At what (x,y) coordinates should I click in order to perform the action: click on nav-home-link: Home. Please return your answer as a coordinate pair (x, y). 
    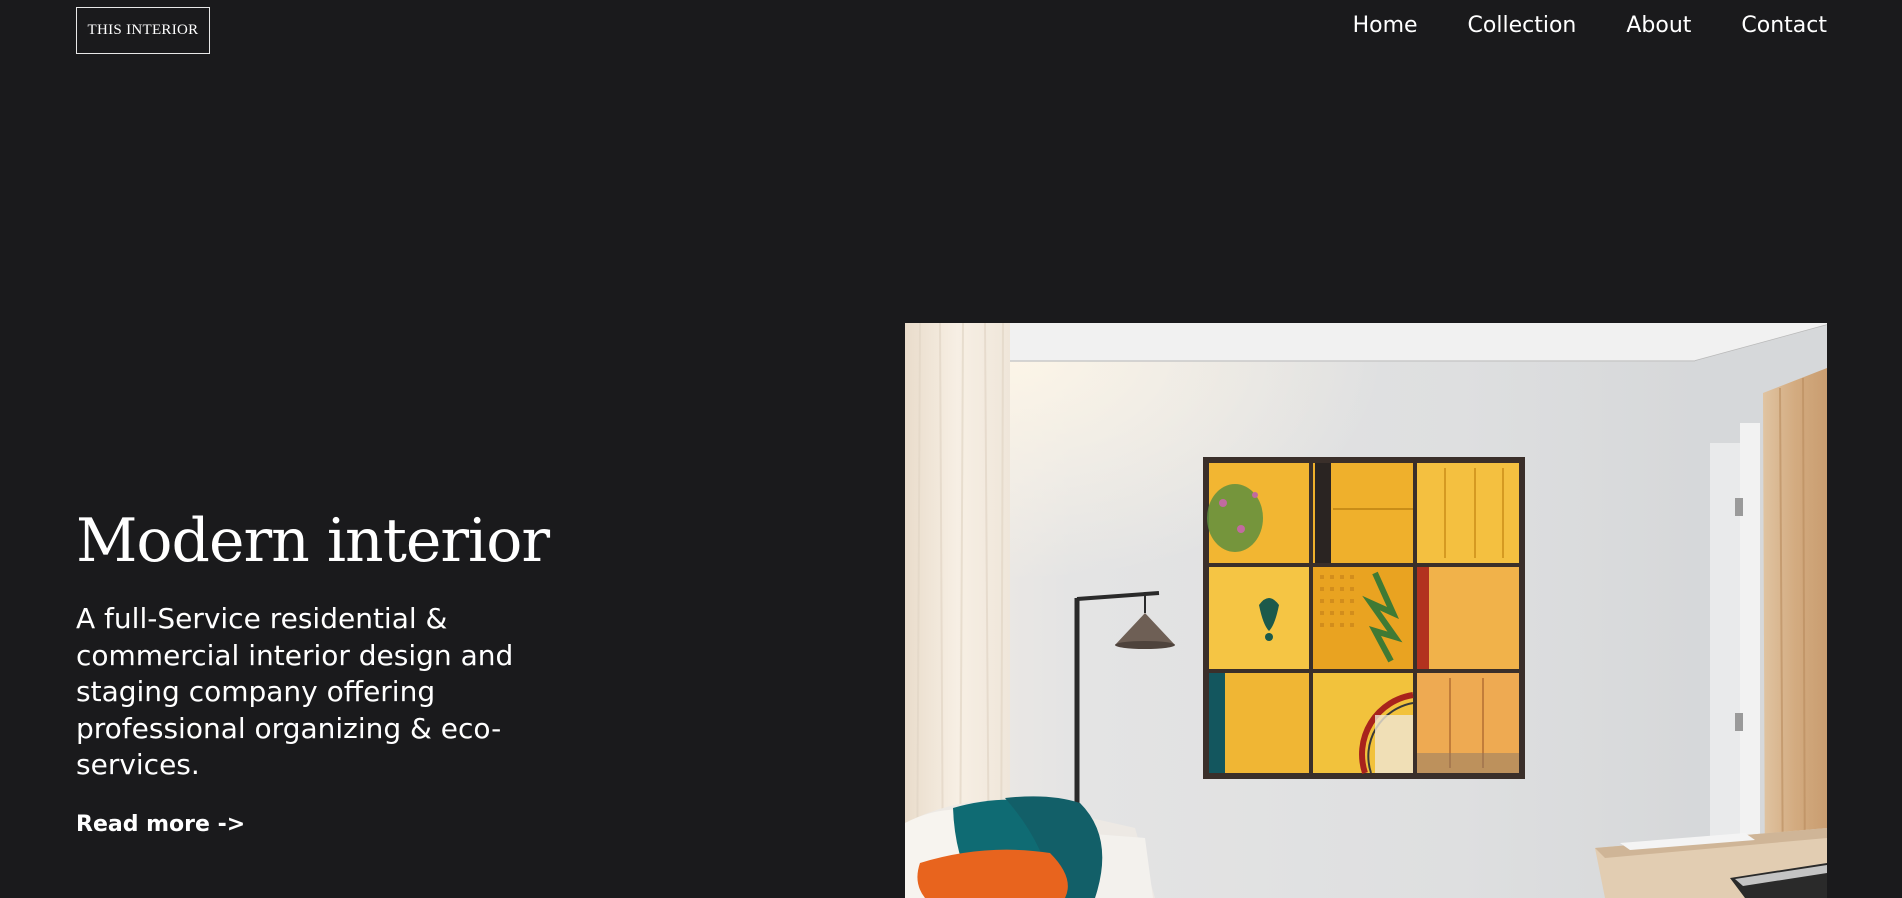
    Looking at the image, I should click on (1385, 26).